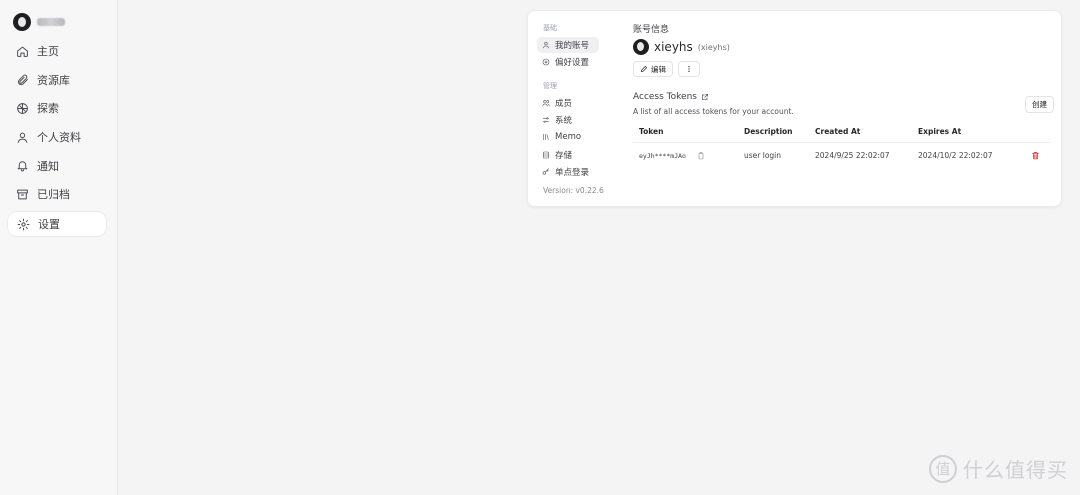 This screenshot has width=1080, height=495. I want to click on sidebar-item-label: 探索, so click(48, 109).